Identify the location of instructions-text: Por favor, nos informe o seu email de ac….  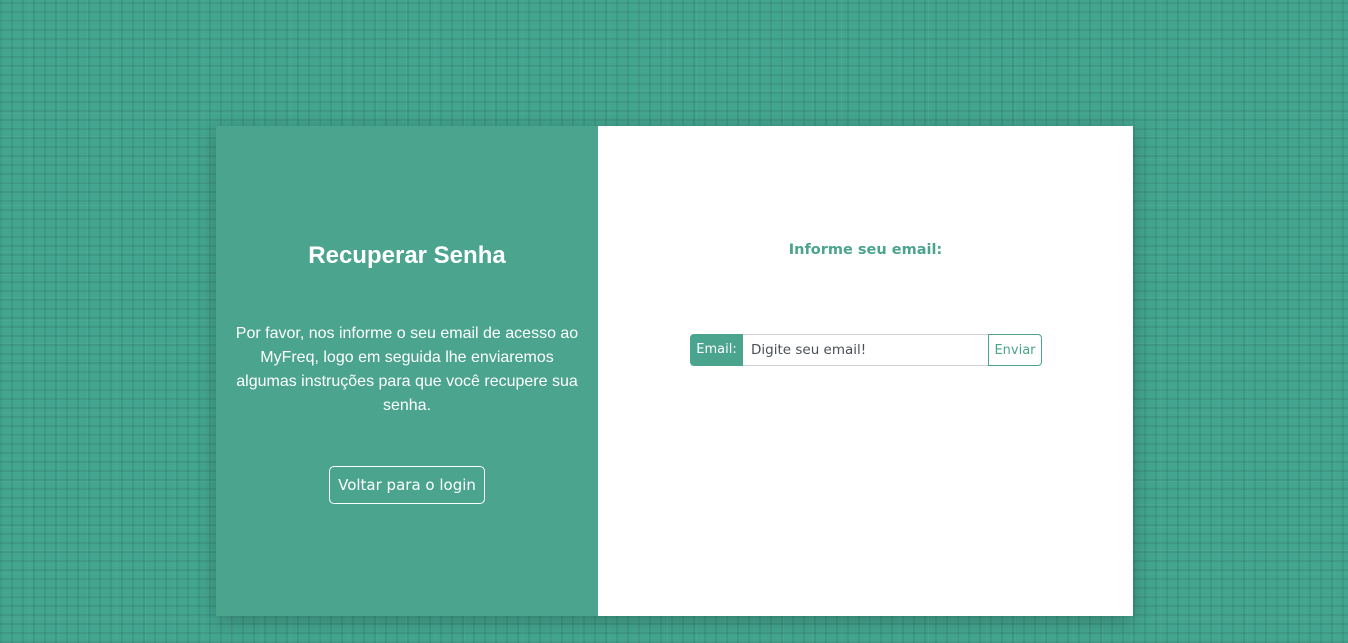
(407, 369).